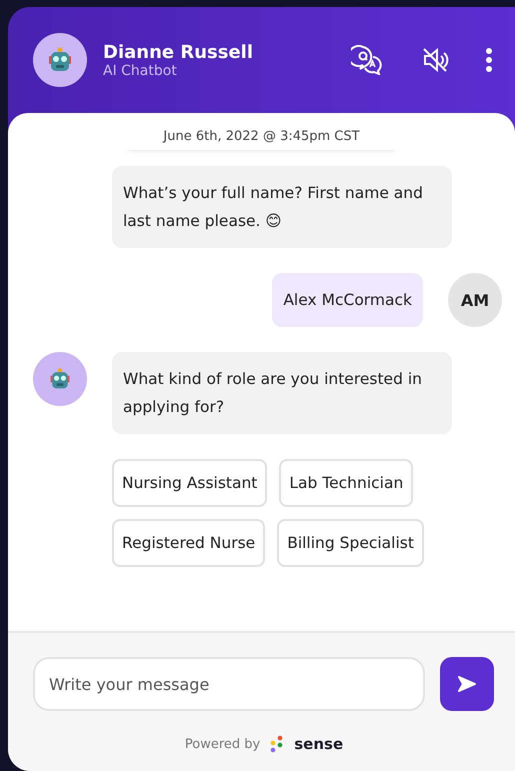 Image resolution: width=515 pixels, height=771 pixels. Describe the element at coordinates (140, 70) in the screenshot. I see `bot-subtitle: AI Chatbot` at that location.